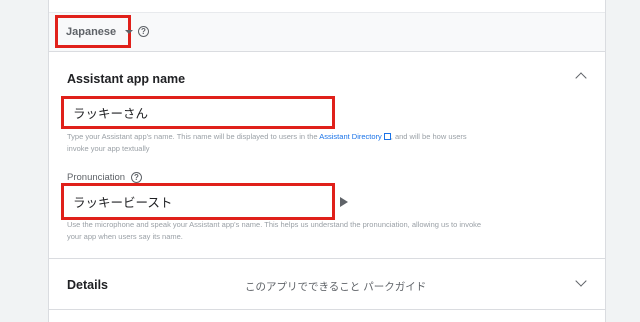 This screenshot has height=322, width=640. What do you see at coordinates (581, 78) in the screenshot?
I see `chevron-up-icon` at bounding box center [581, 78].